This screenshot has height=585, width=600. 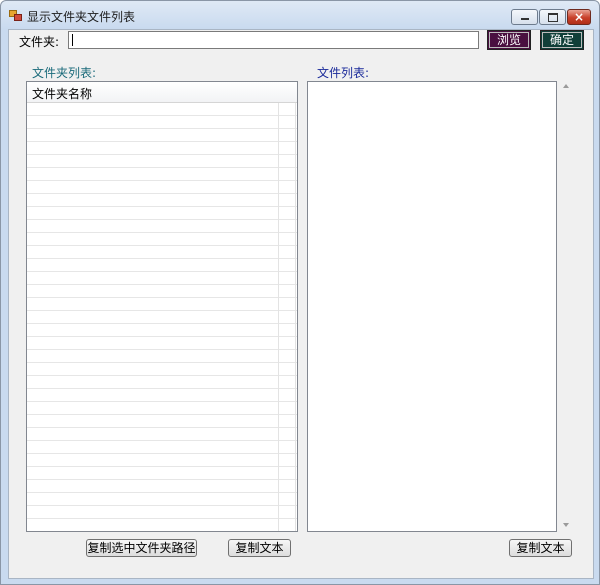 What do you see at coordinates (343, 73) in the screenshot?
I see `file-list-caption: 文件列表:` at bounding box center [343, 73].